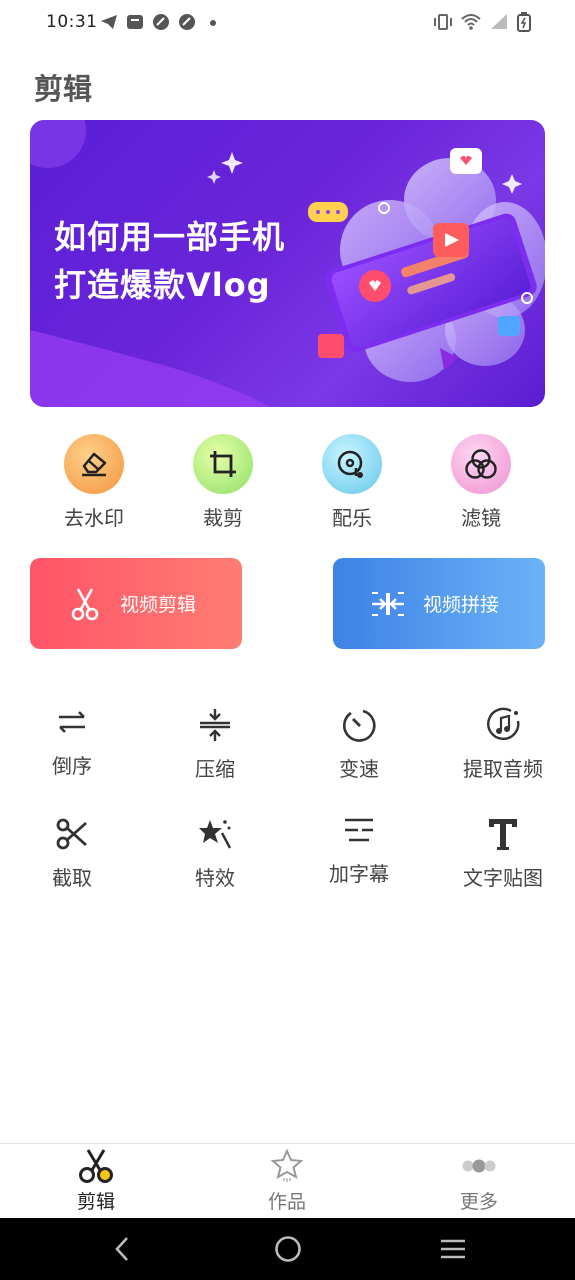 This screenshot has height=1280, width=575. Describe the element at coordinates (359, 725) in the screenshot. I see `speed-icon` at that location.